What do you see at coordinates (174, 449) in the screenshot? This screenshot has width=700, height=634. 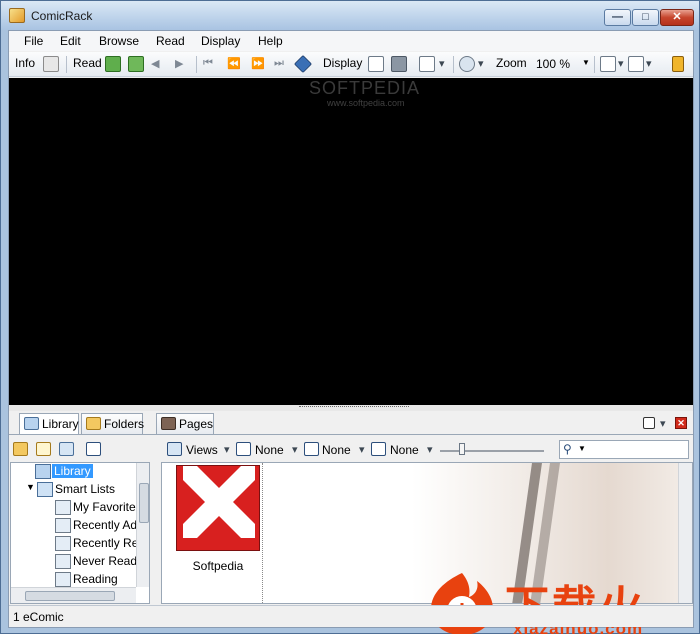 I see `views-icon` at bounding box center [174, 449].